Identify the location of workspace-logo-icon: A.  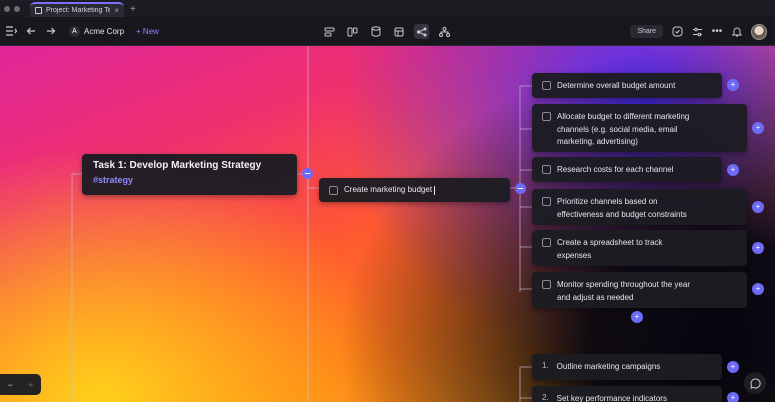
(74, 31).